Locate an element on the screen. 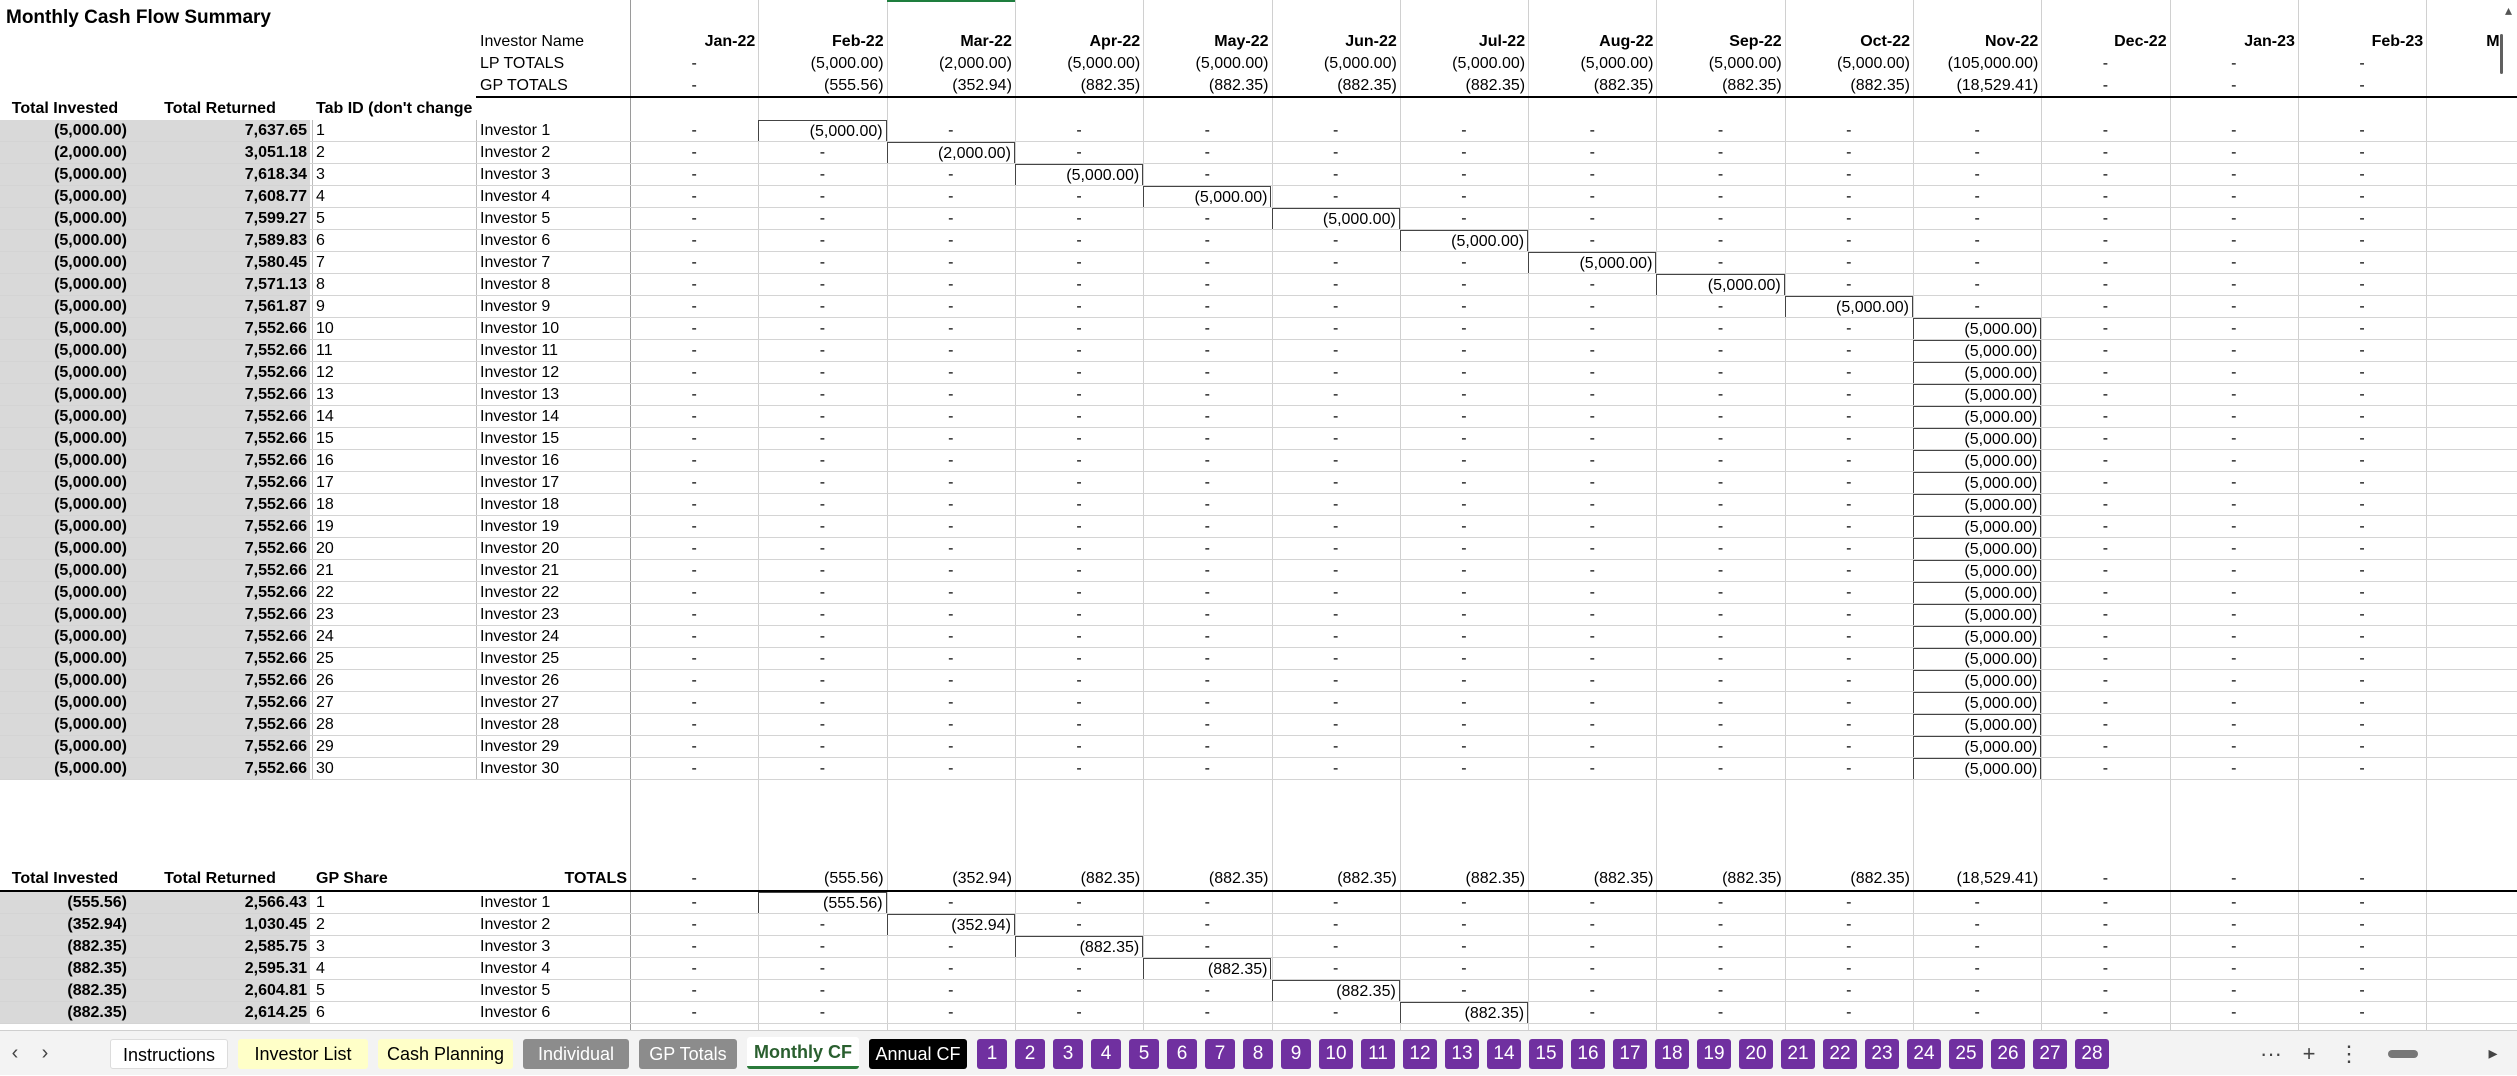  total-invested-cell: (5,000.00) is located at coordinates (65, 593).